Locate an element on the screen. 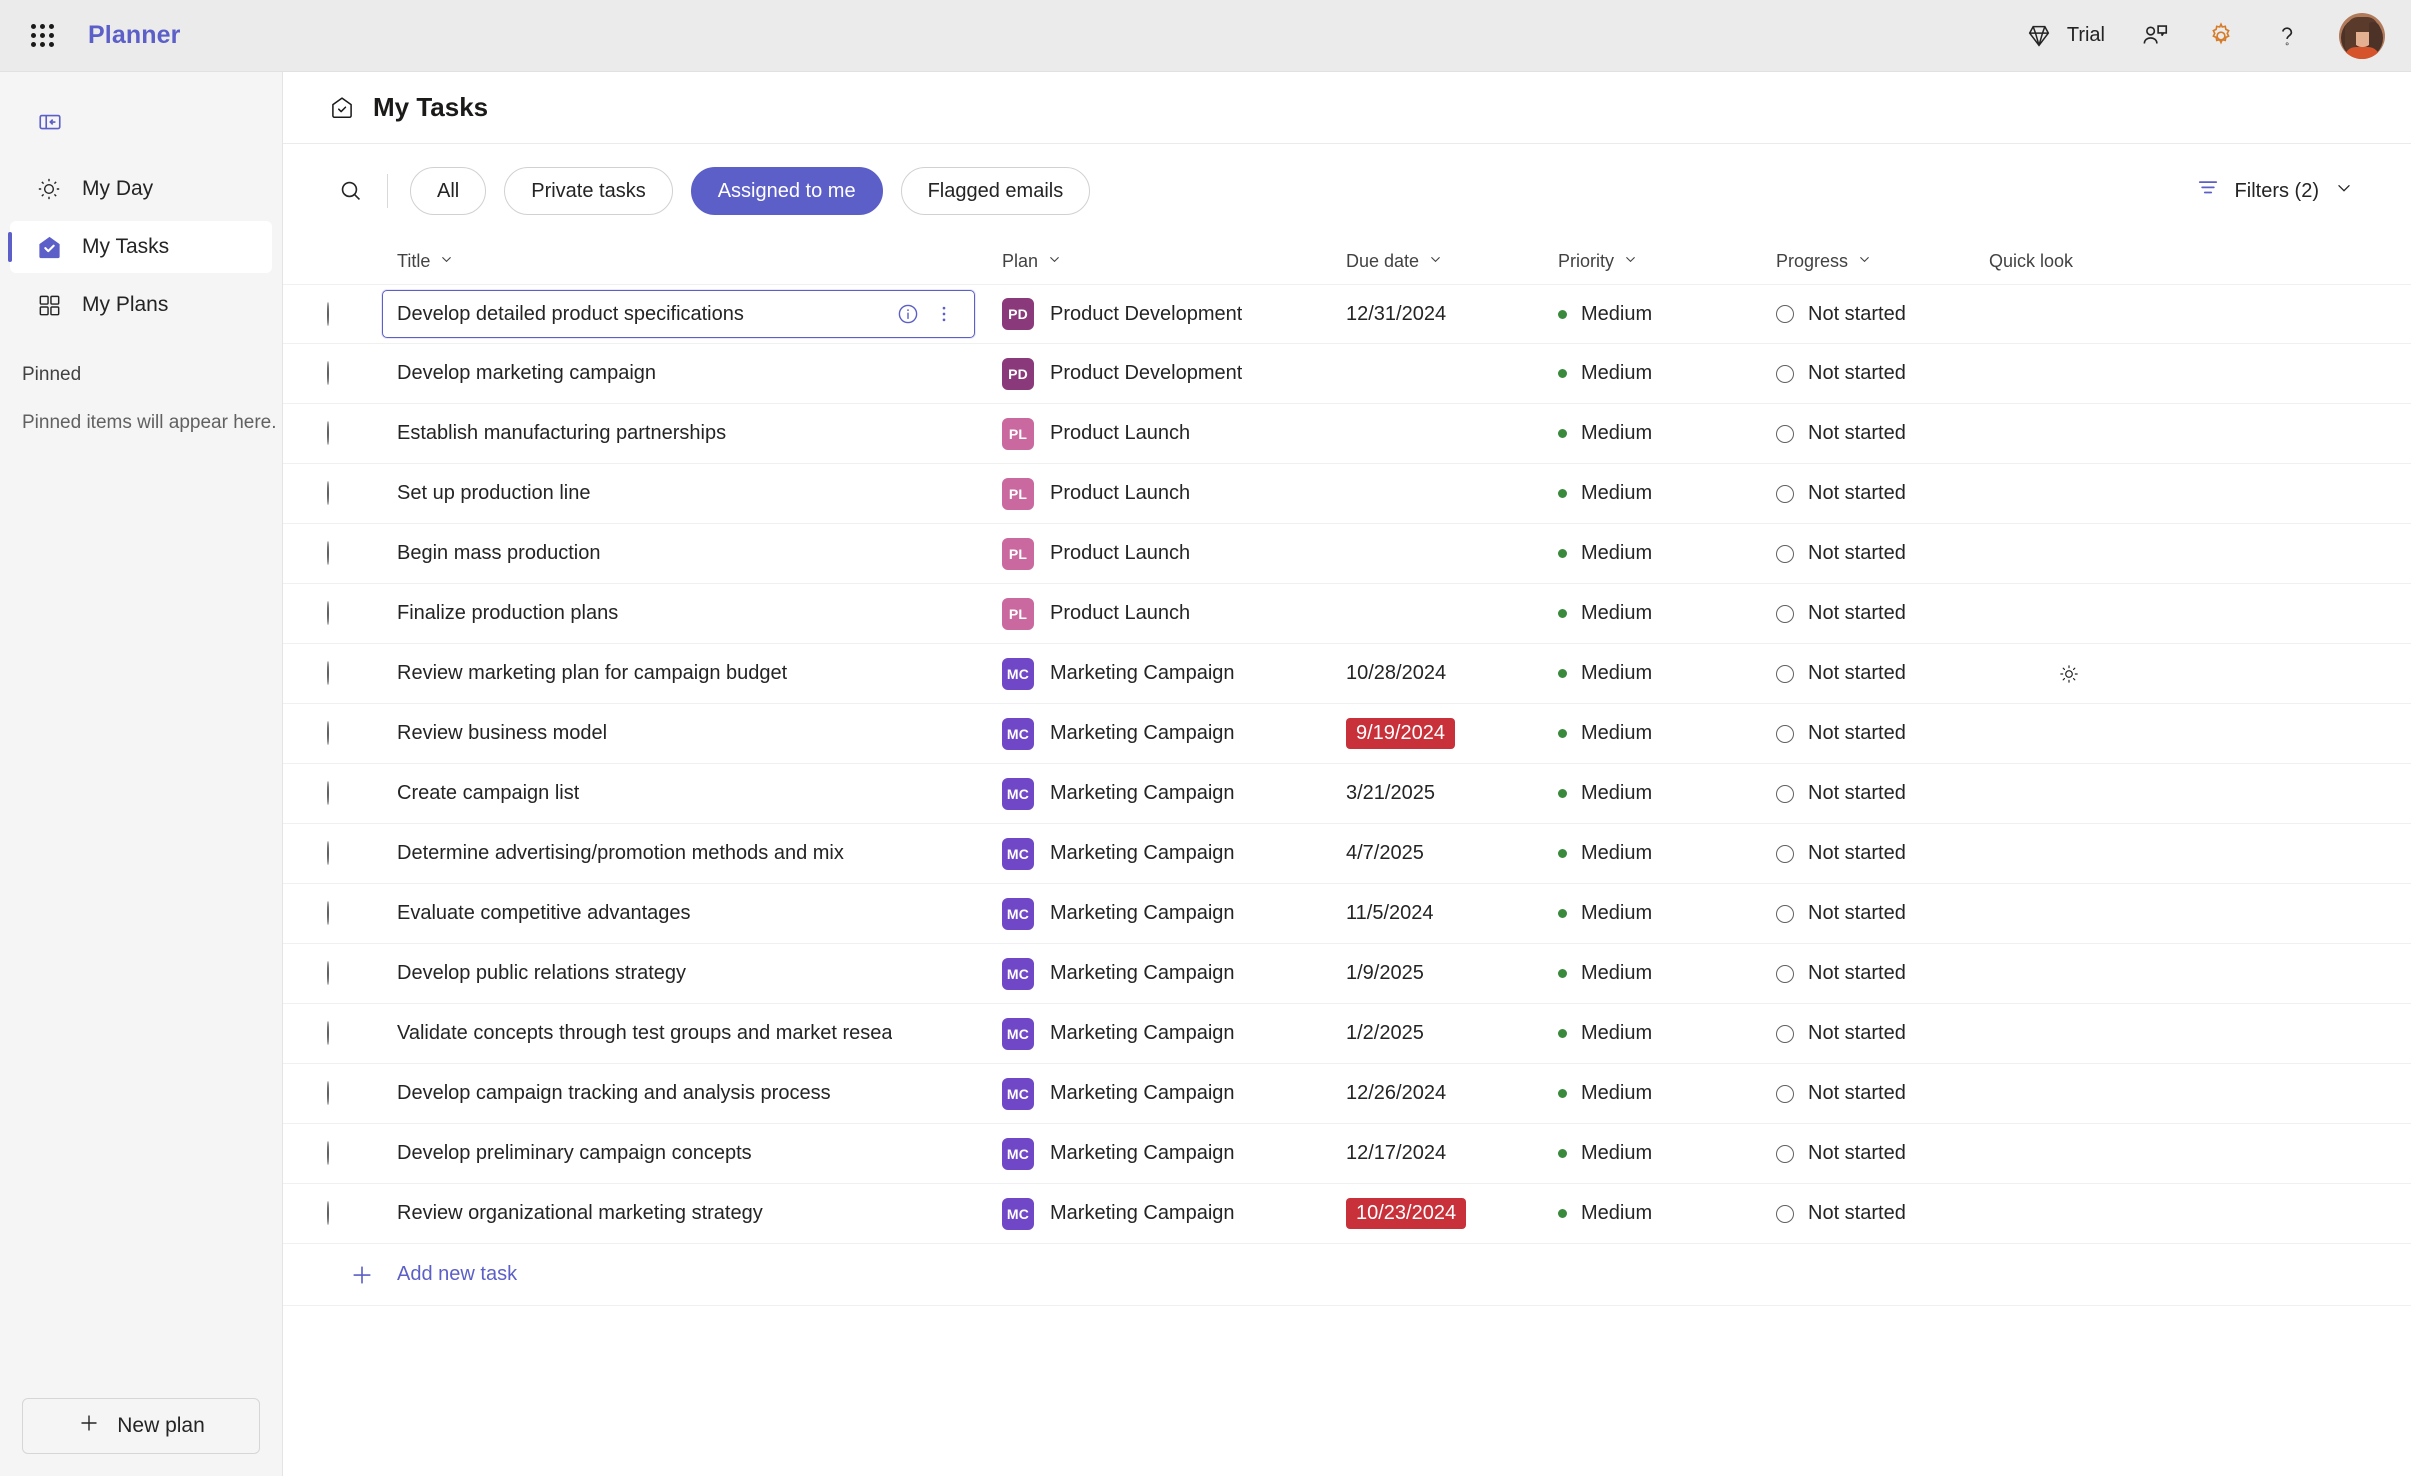 Image resolution: width=2411 pixels, height=1476 pixels. filters-button: Filters (2) is located at coordinates (2275, 191).